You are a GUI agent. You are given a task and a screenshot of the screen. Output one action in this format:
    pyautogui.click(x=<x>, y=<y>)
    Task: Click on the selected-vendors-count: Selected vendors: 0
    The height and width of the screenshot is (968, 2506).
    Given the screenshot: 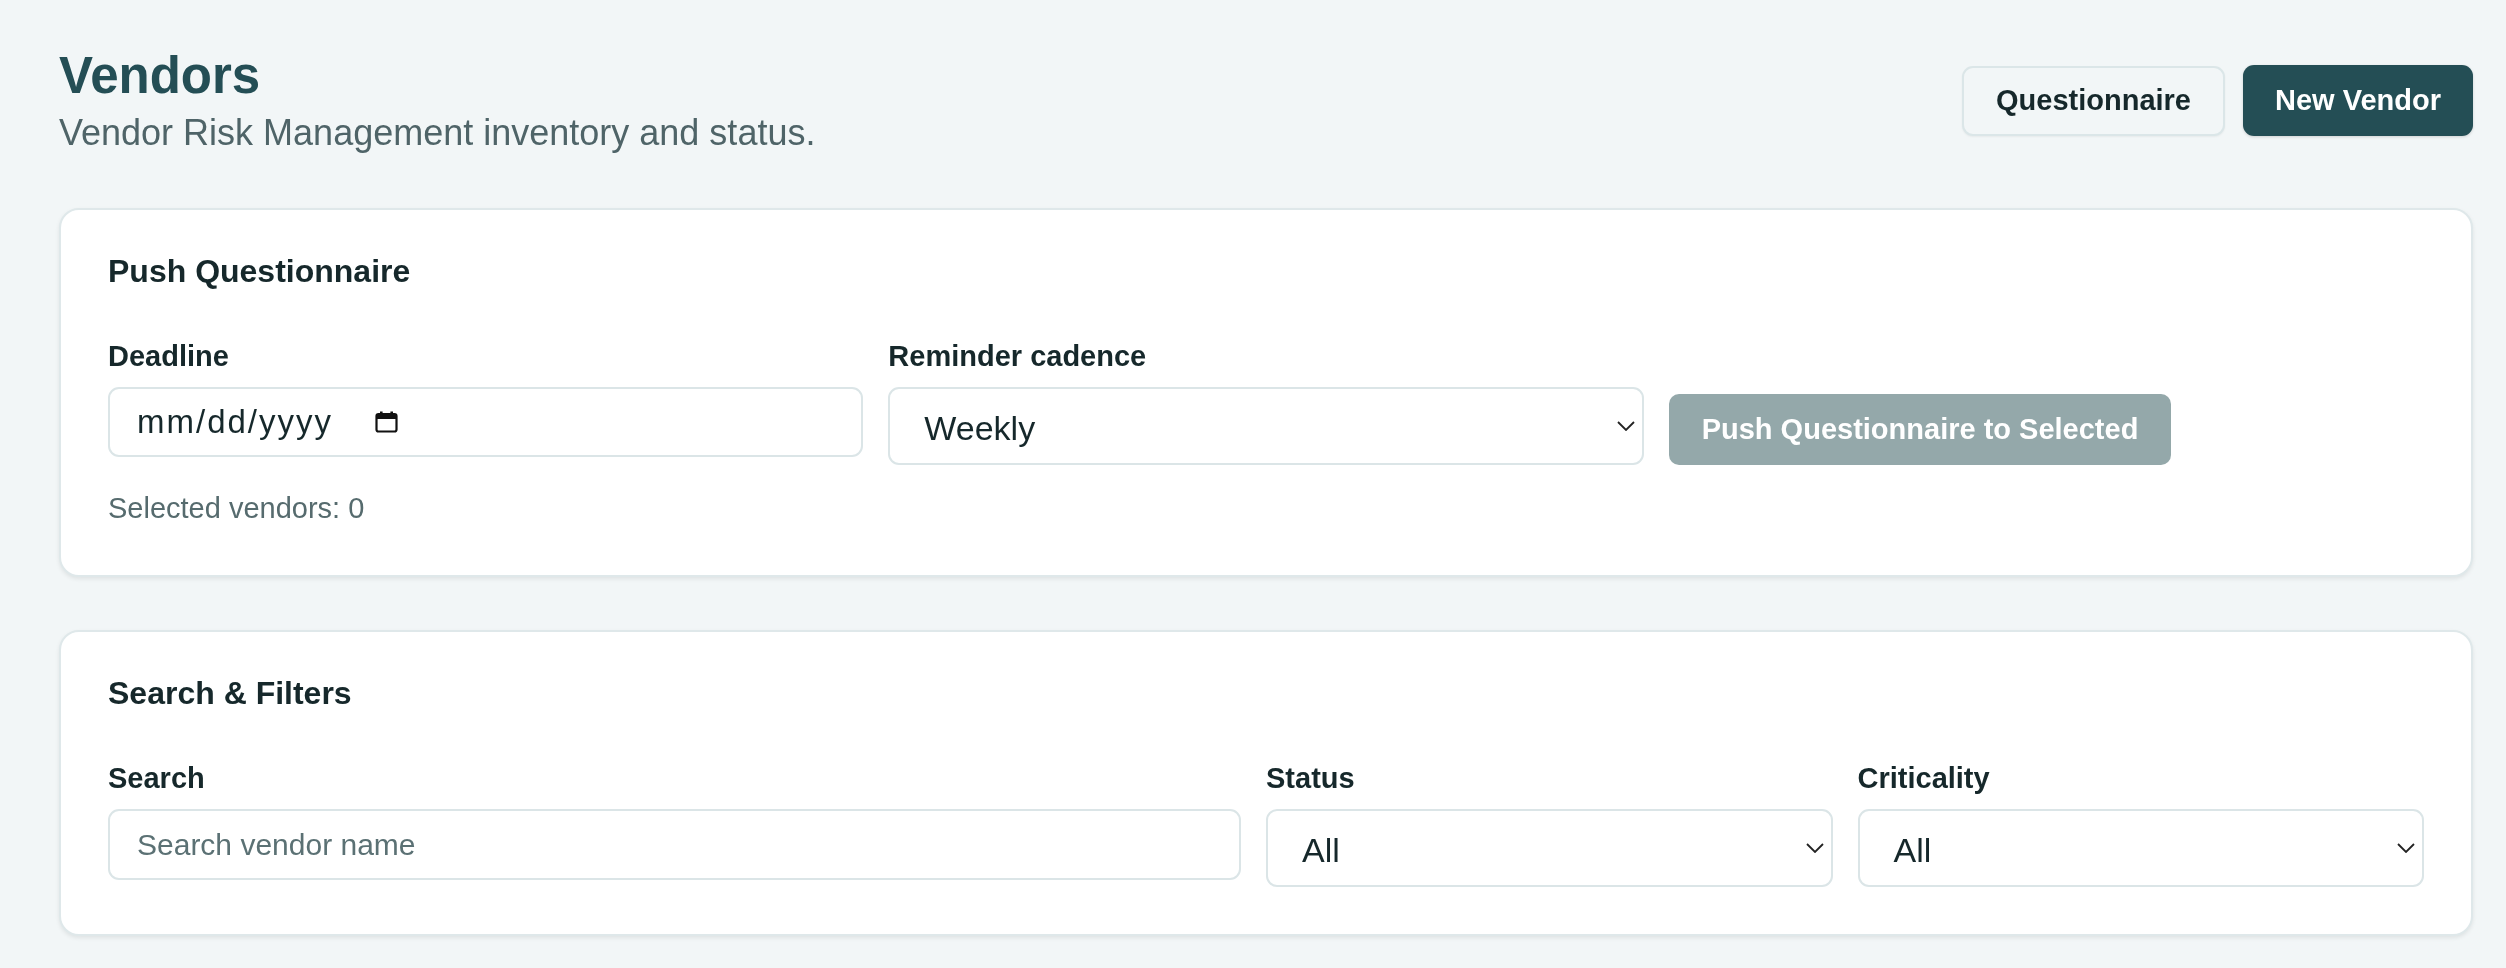 What is the action you would take?
    pyautogui.click(x=236, y=508)
    